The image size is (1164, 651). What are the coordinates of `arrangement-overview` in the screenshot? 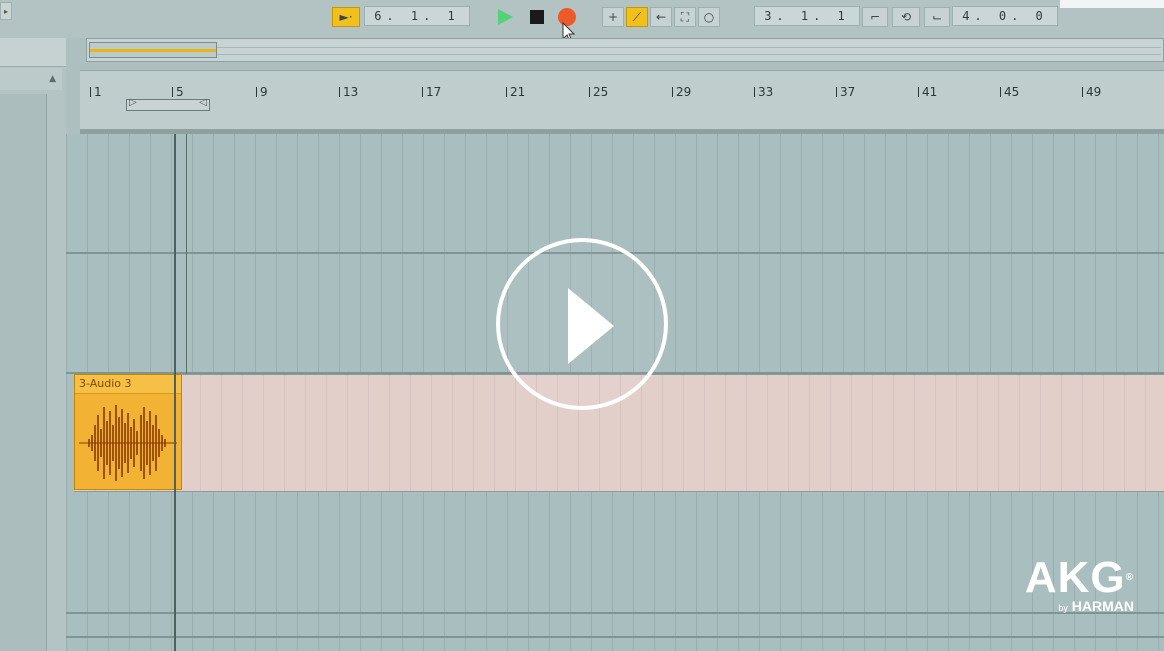 It's located at (625, 50).